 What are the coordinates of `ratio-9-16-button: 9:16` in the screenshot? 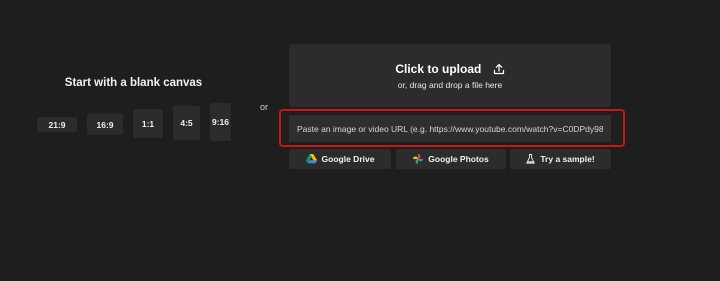 It's located at (220, 122).